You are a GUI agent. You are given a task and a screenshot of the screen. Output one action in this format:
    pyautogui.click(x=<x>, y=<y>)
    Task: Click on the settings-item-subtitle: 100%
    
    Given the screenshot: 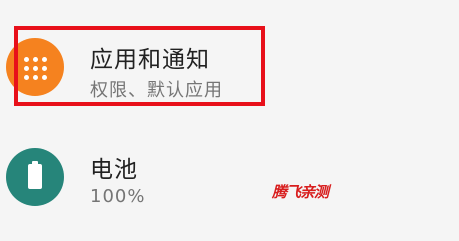 What is the action you would take?
    pyautogui.click(x=118, y=196)
    